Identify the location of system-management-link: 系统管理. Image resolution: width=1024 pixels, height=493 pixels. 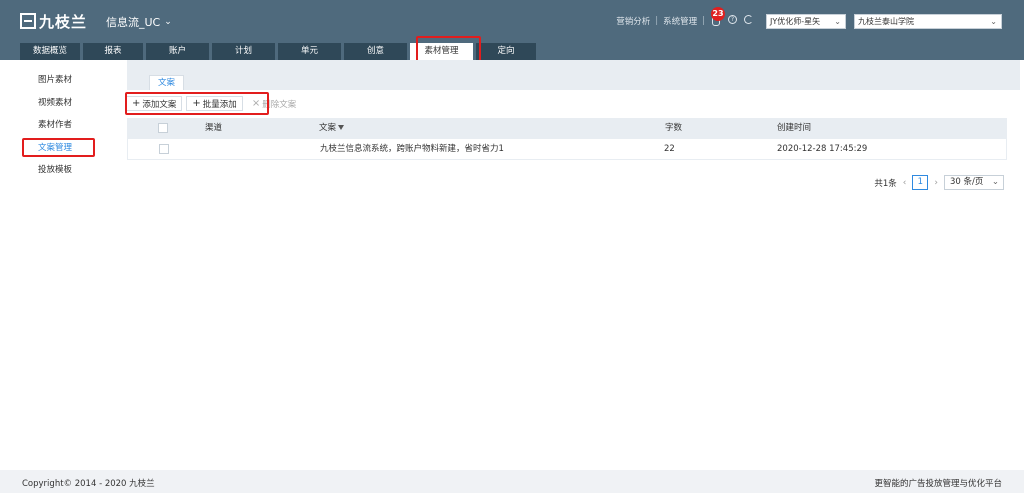
(680, 21).